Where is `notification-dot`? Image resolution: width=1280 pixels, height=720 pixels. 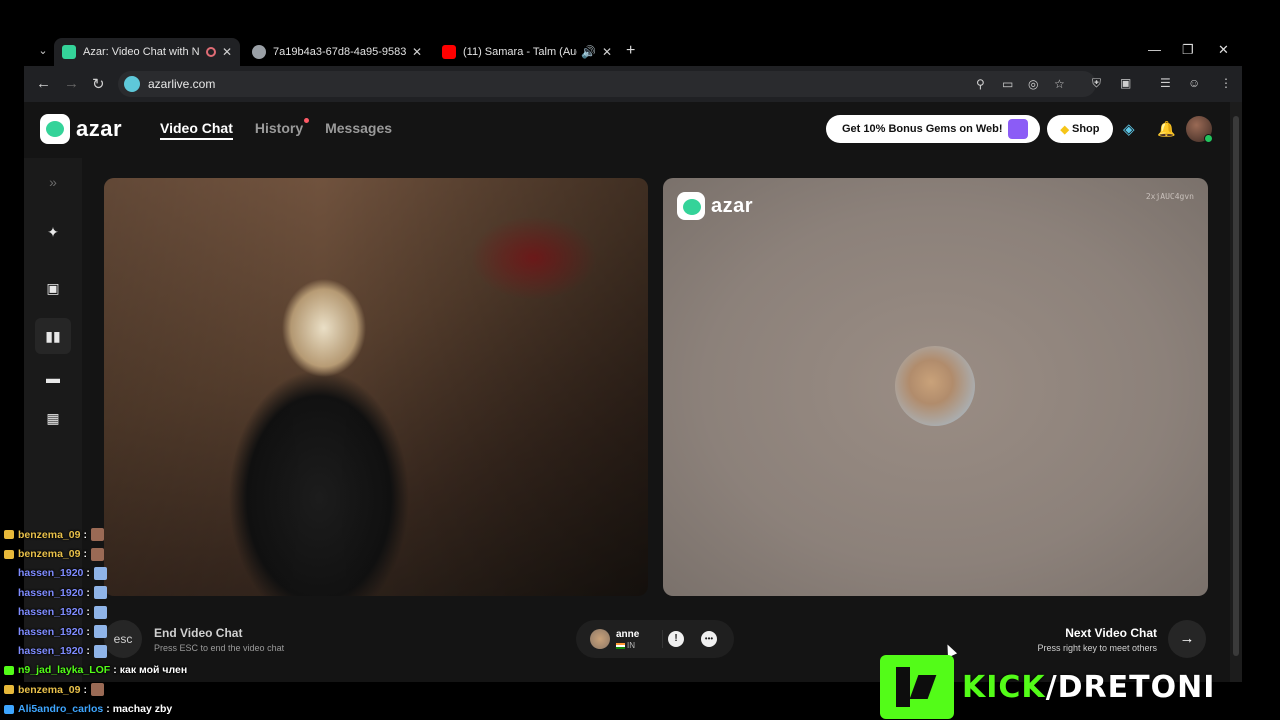 notification-dot is located at coordinates (307, 120).